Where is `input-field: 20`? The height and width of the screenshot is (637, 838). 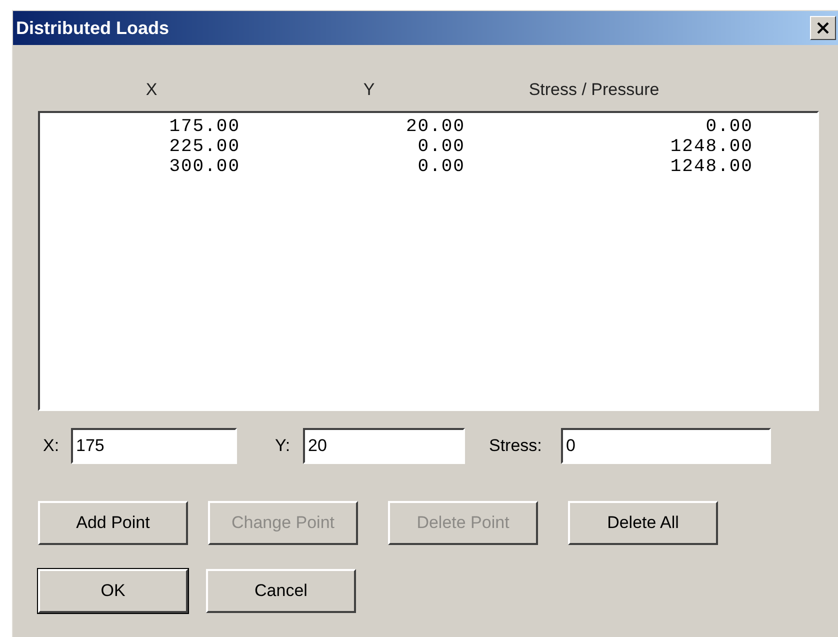 input-field: 20 is located at coordinates (384, 446).